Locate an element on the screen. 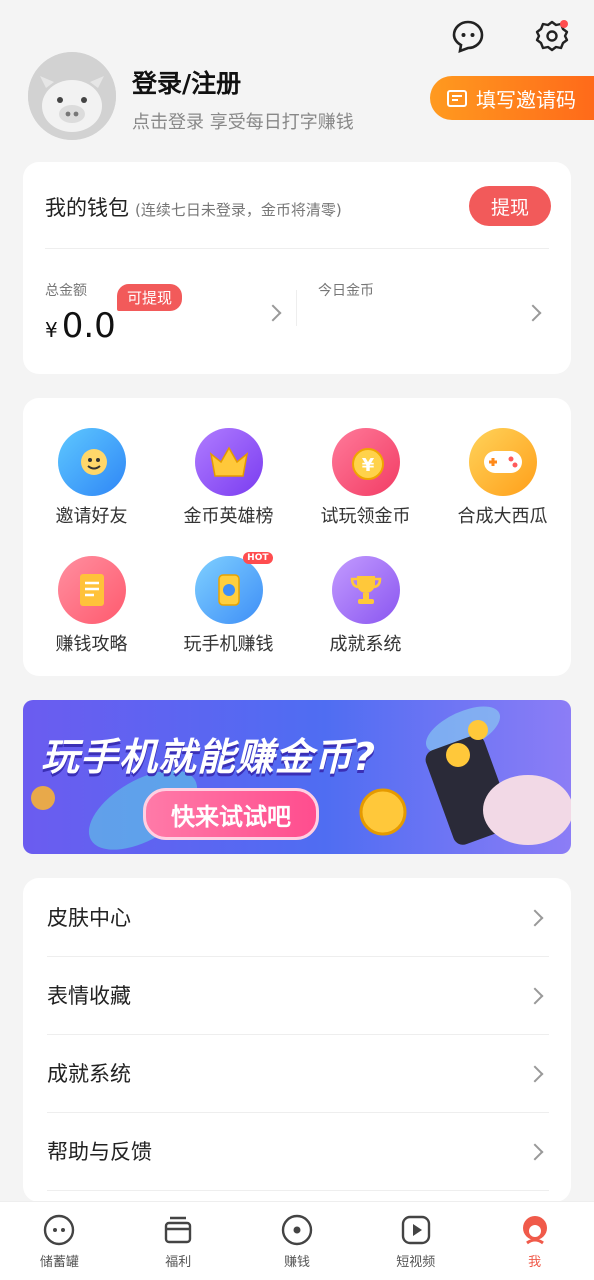 The width and height of the screenshot is (594, 1280). wallet-note: (连续七日未登录，金币将清零) is located at coordinates (238, 210).